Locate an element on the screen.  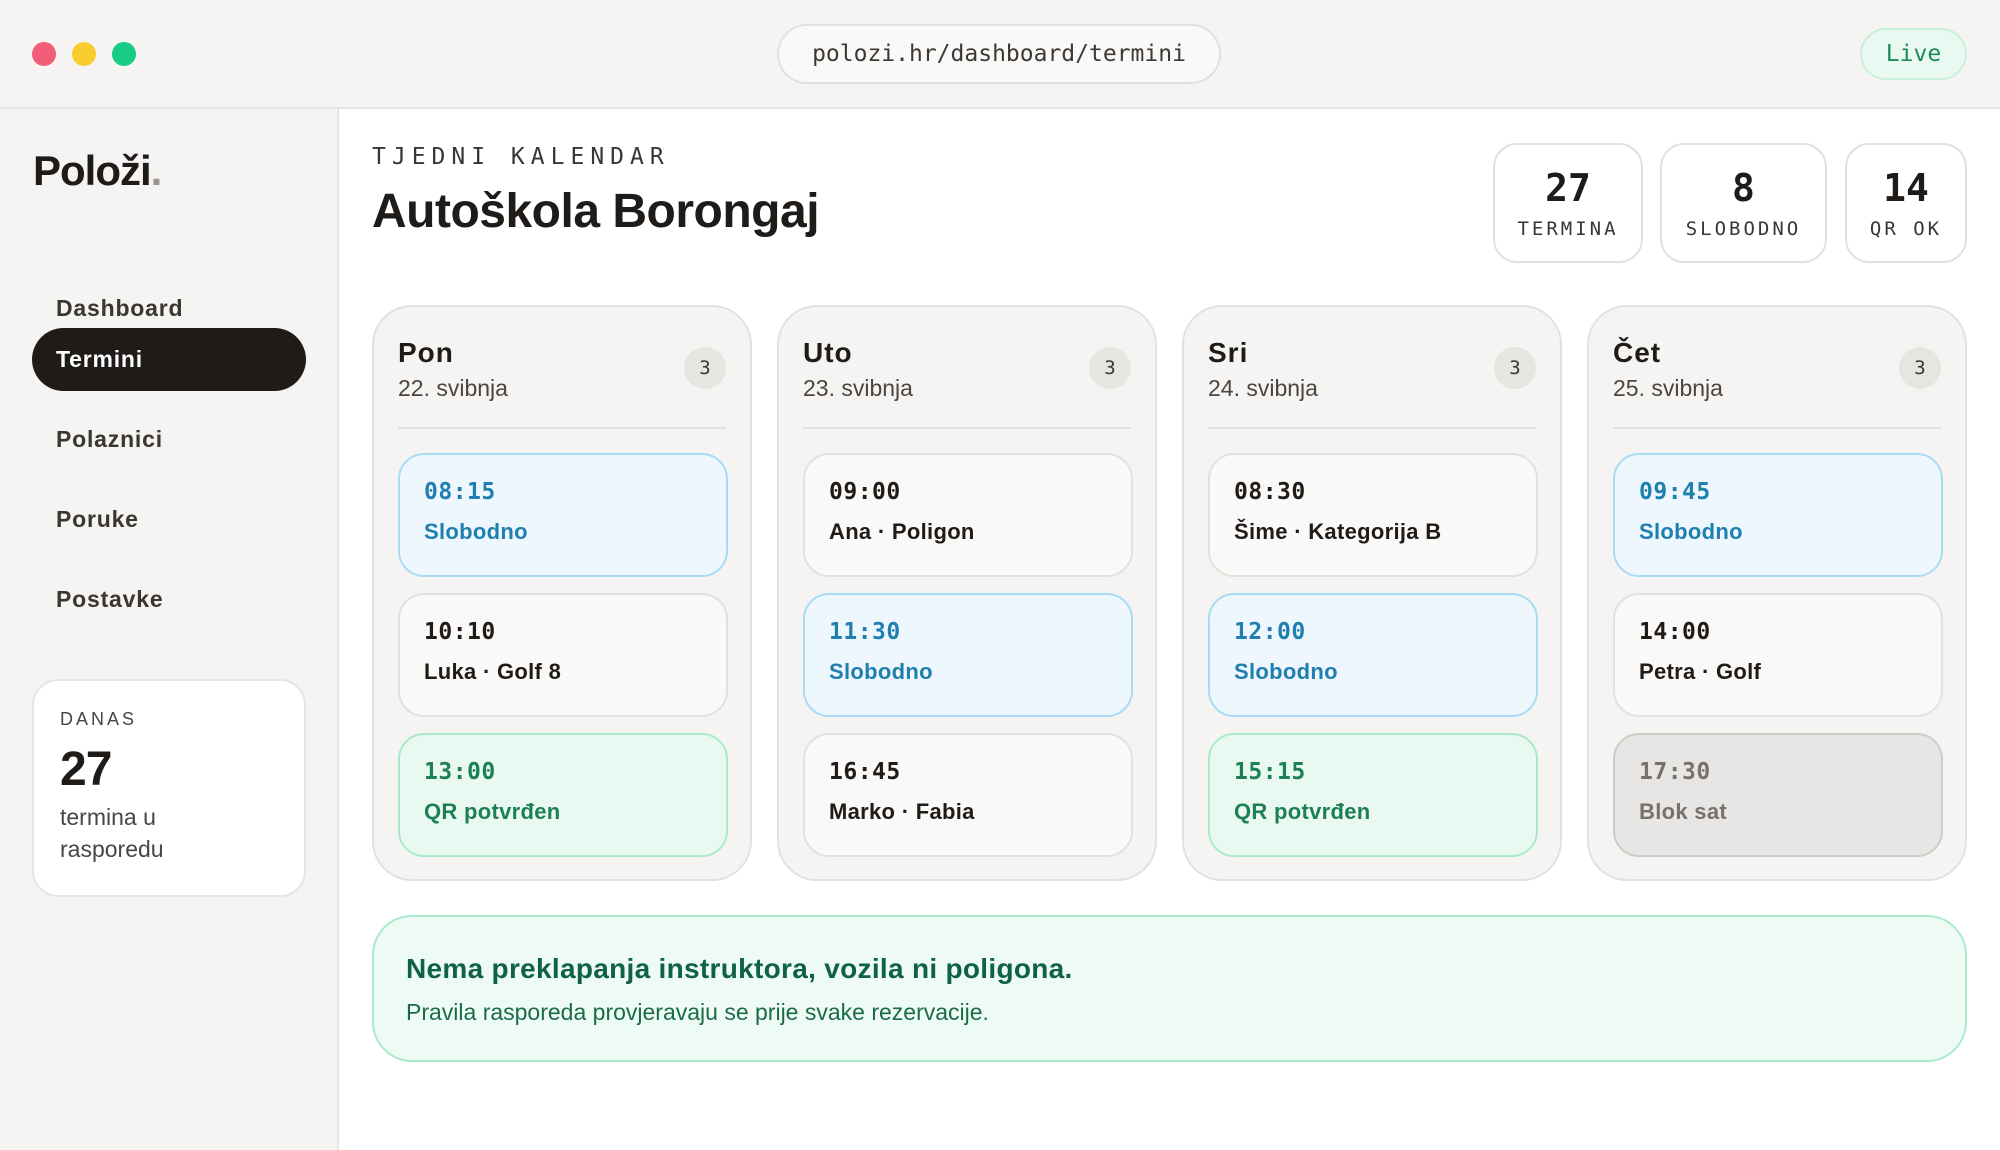
slot-time: 08:15 is located at coordinates (460, 492).